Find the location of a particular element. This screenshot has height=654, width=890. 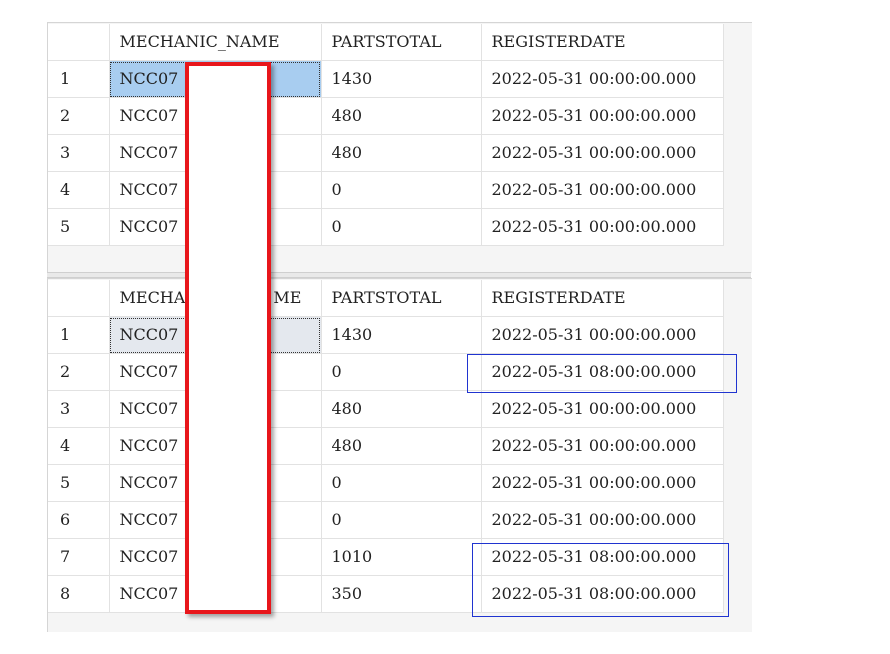

row-number: 8 is located at coordinates (79, 594).